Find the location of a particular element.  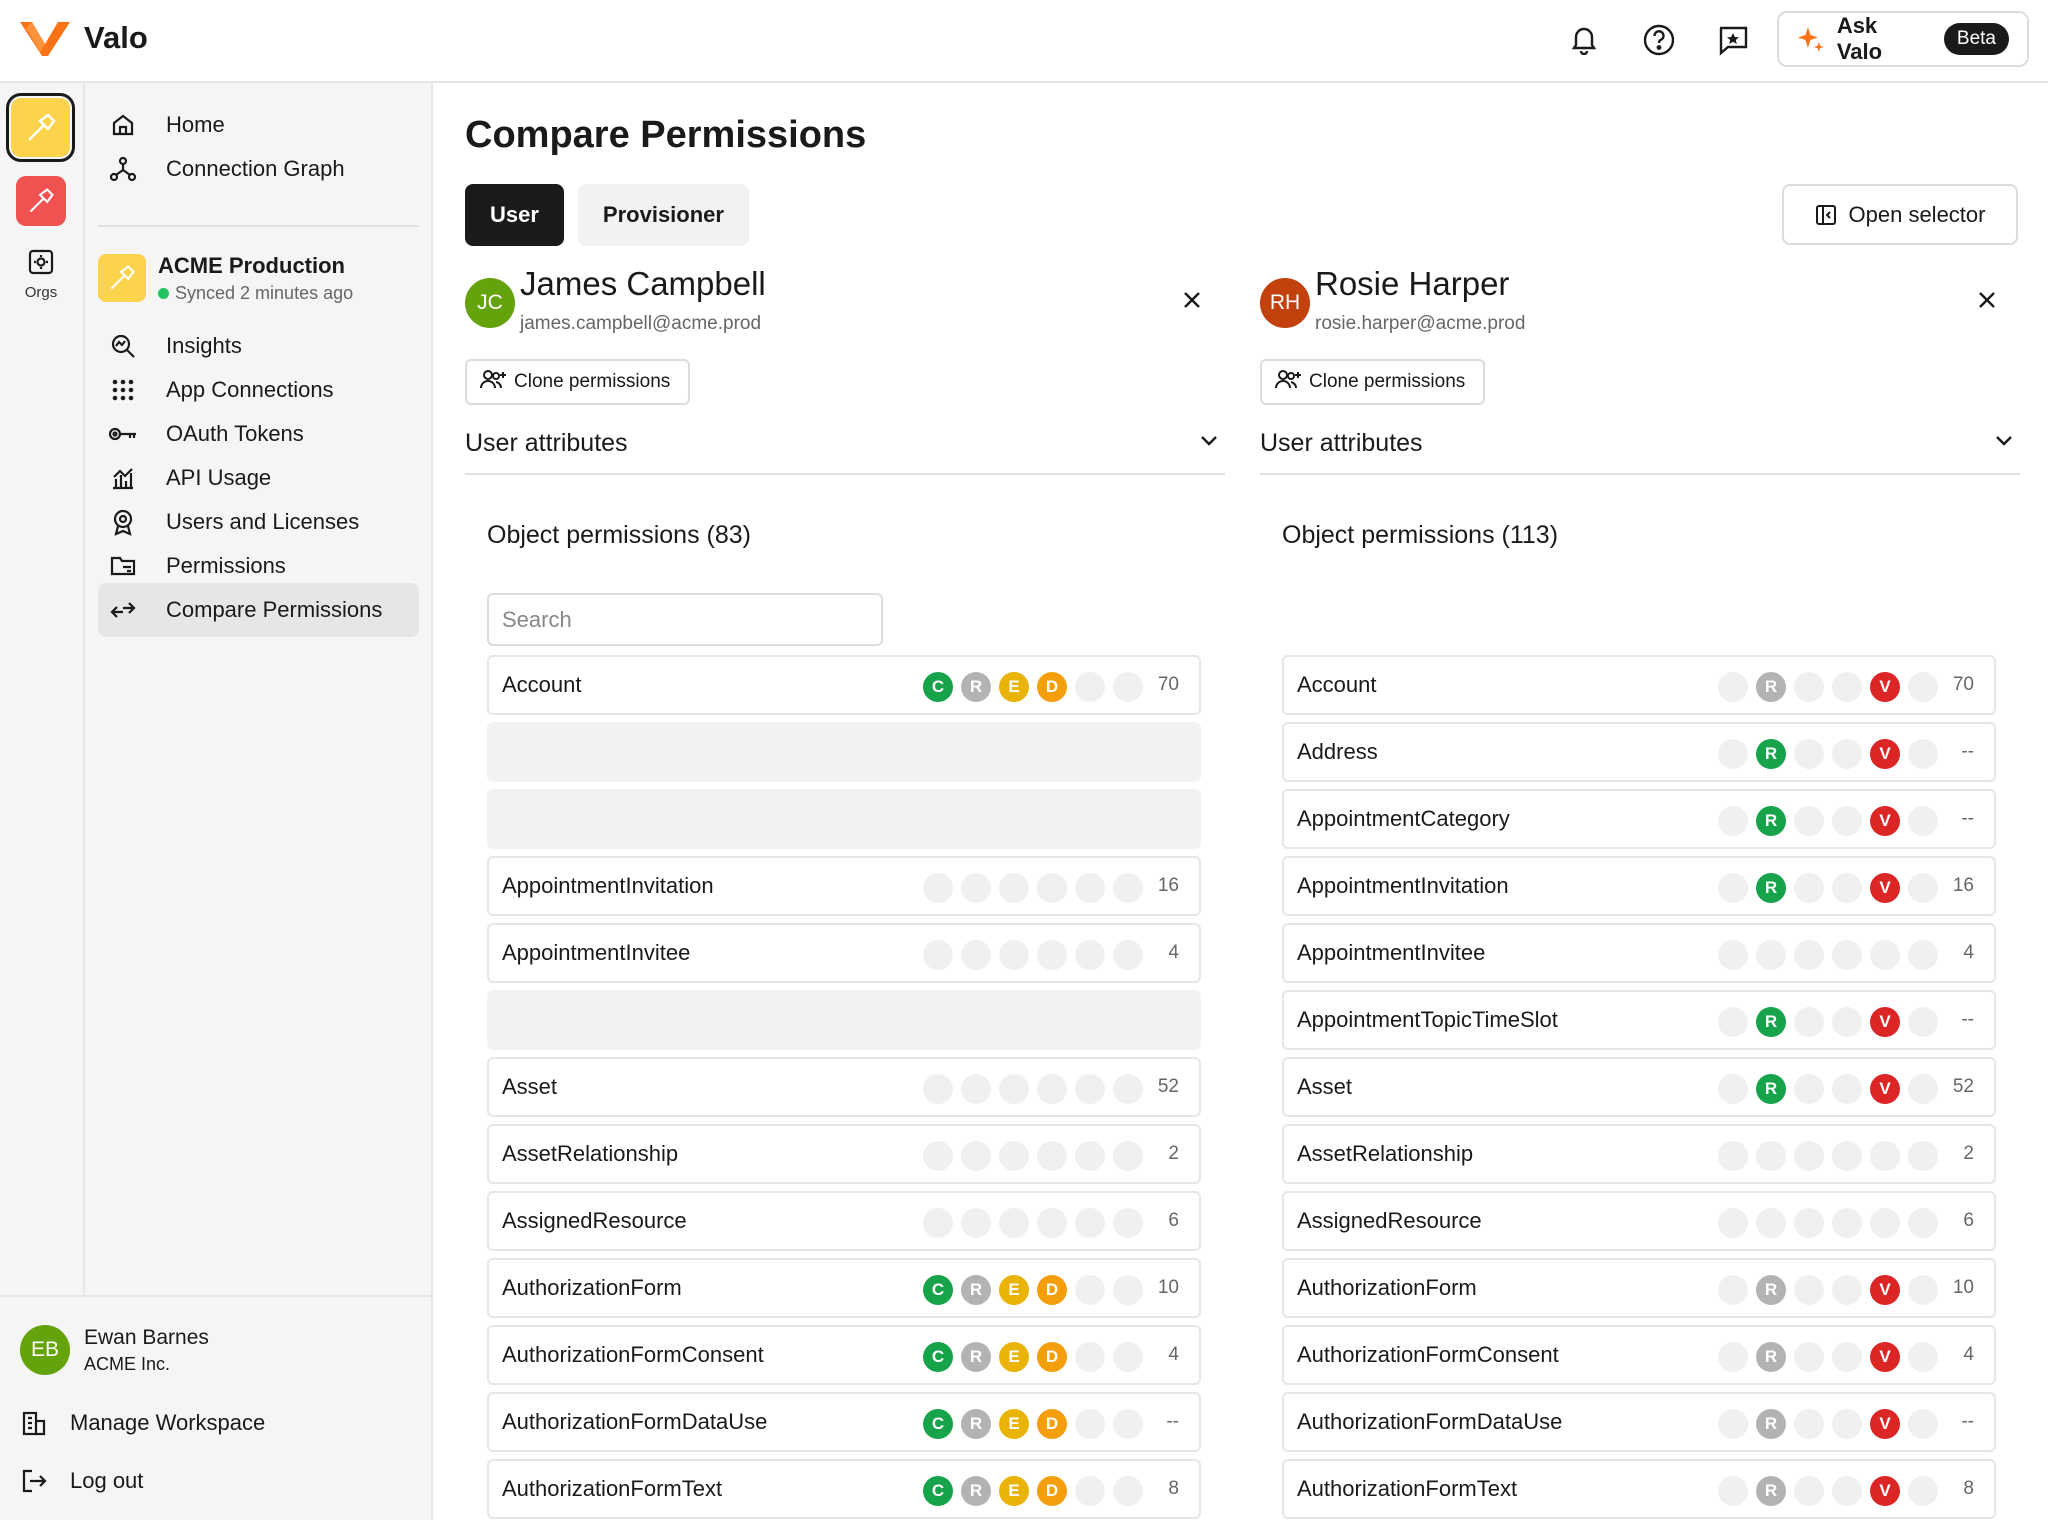

badge-icon is located at coordinates (123, 522).